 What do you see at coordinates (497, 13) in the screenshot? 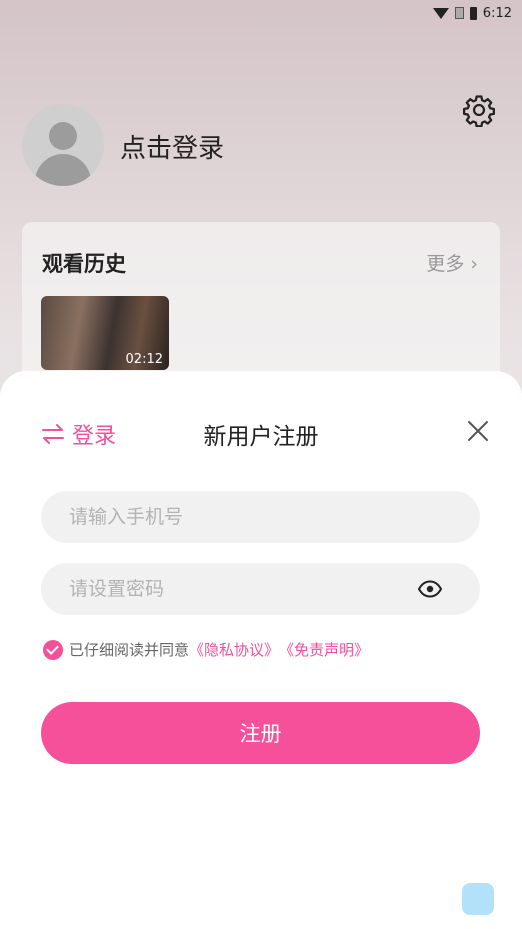
I see `status-time: 6:12` at bounding box center [497, 13].